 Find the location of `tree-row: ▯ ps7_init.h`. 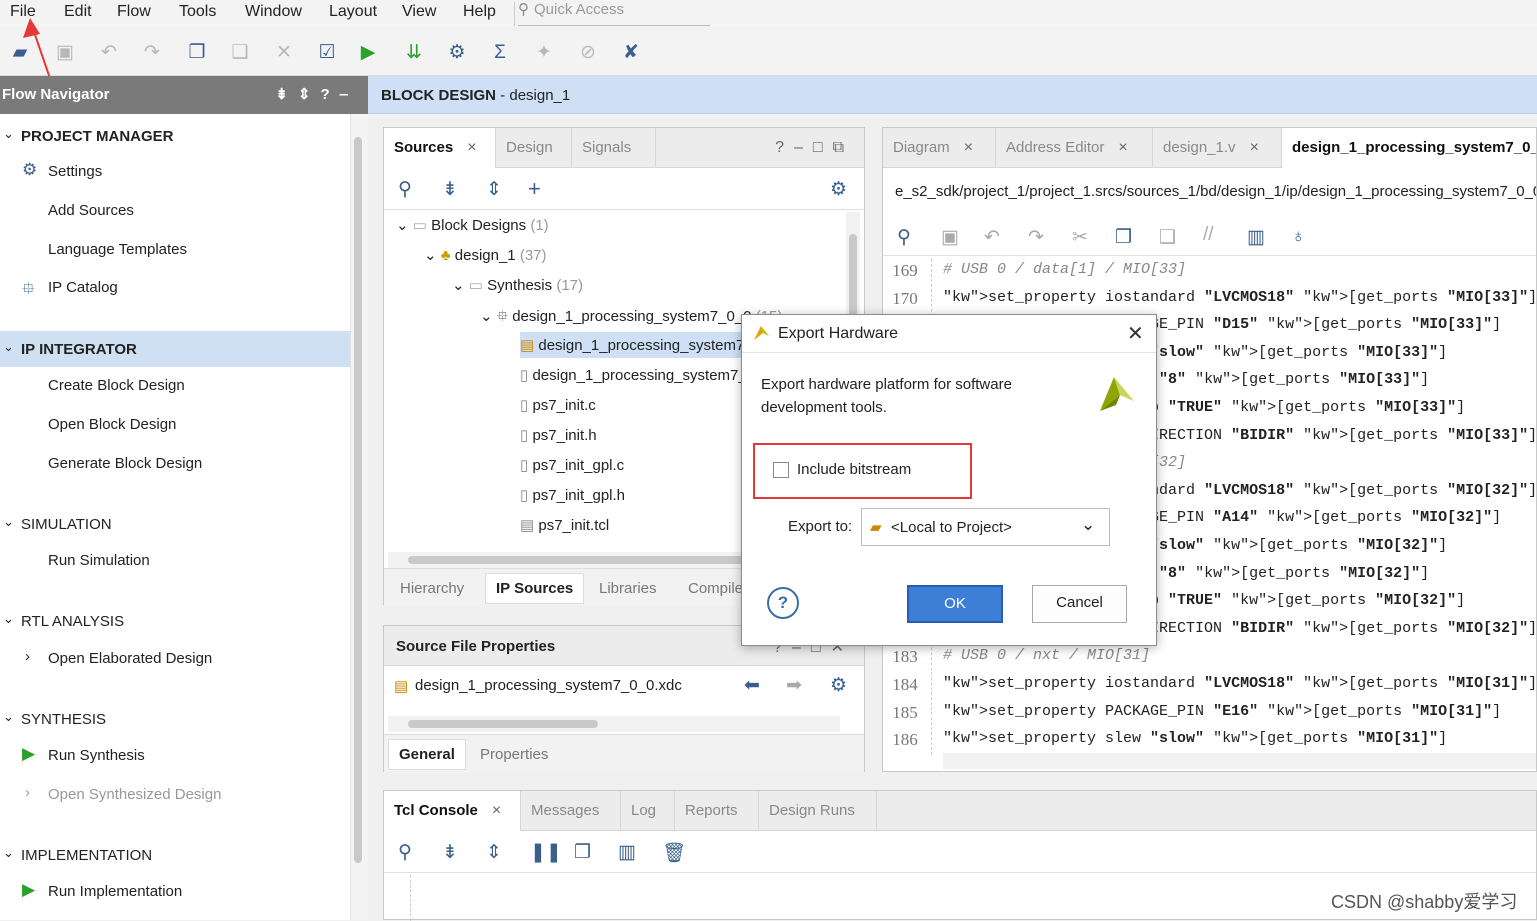

tree-row: ▯ ps7_init.h is located at coordinates (558, 435).